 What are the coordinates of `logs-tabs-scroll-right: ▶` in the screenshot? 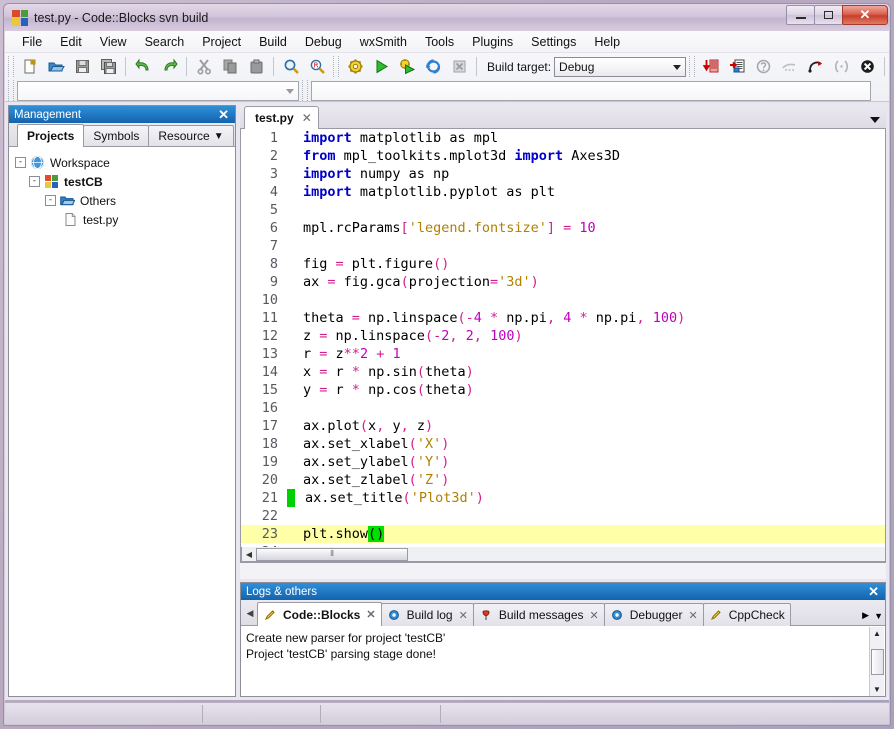 It's located at (865, 615).